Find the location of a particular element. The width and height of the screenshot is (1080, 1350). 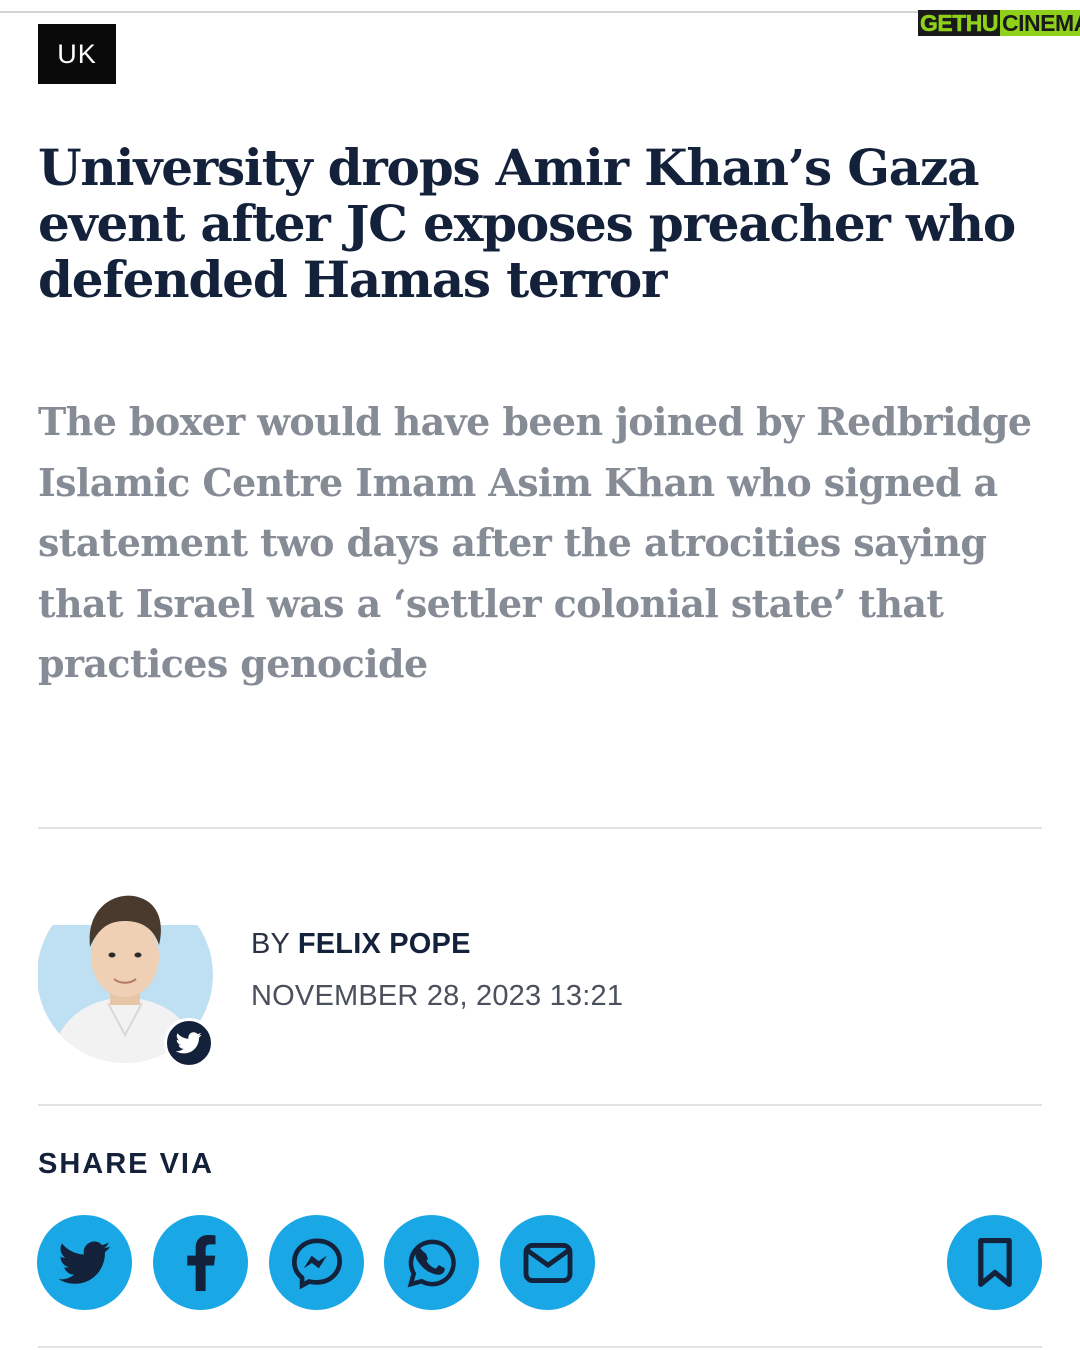

facebook-icon is located at coordinates (201, 1262).